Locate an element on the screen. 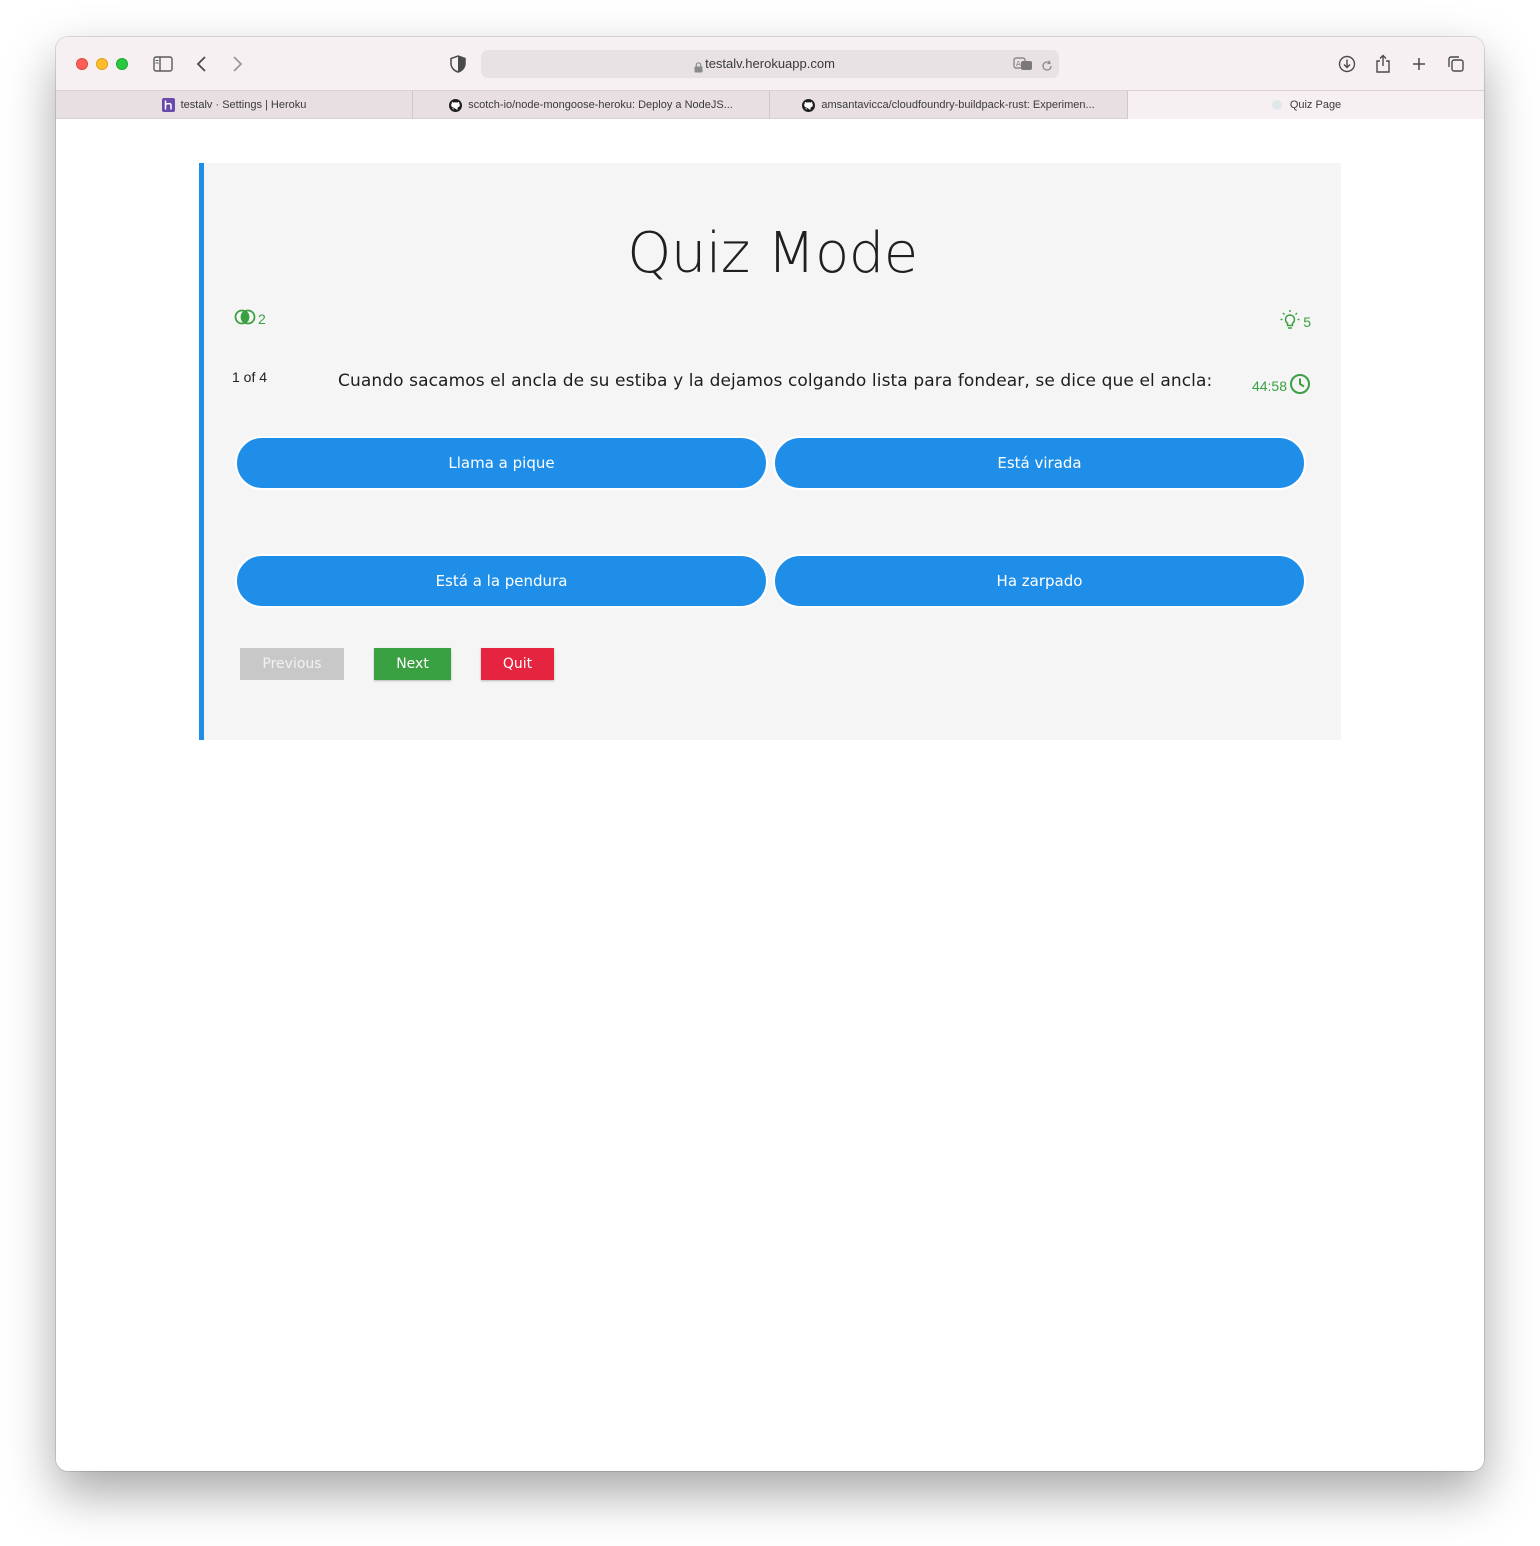 This screenshot has width=1540, height=1546. fifty-fifty-icon is located at coordinates (245, 318).